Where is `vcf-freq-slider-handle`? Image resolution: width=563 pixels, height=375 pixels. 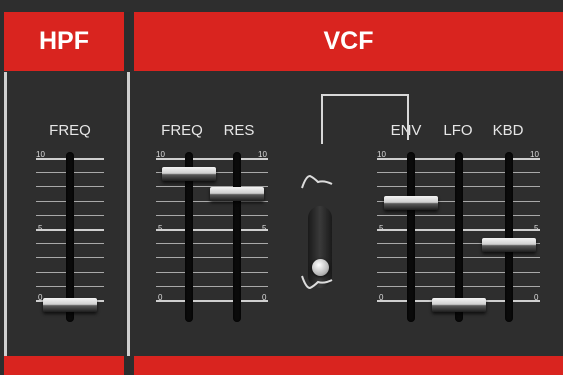
vcf-freq-slider-handle is located at coordinates (189, 174).